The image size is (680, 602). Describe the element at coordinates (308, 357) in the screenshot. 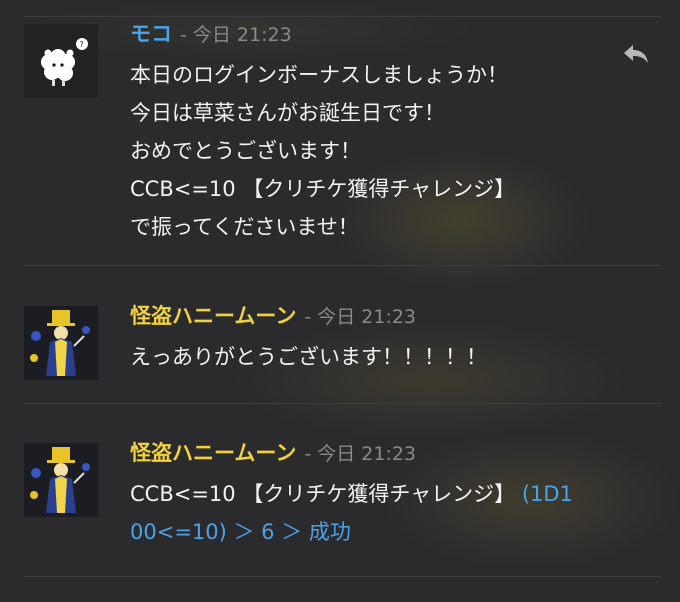

I see `message-line: えっありがとうございます！！！！！` at that location.